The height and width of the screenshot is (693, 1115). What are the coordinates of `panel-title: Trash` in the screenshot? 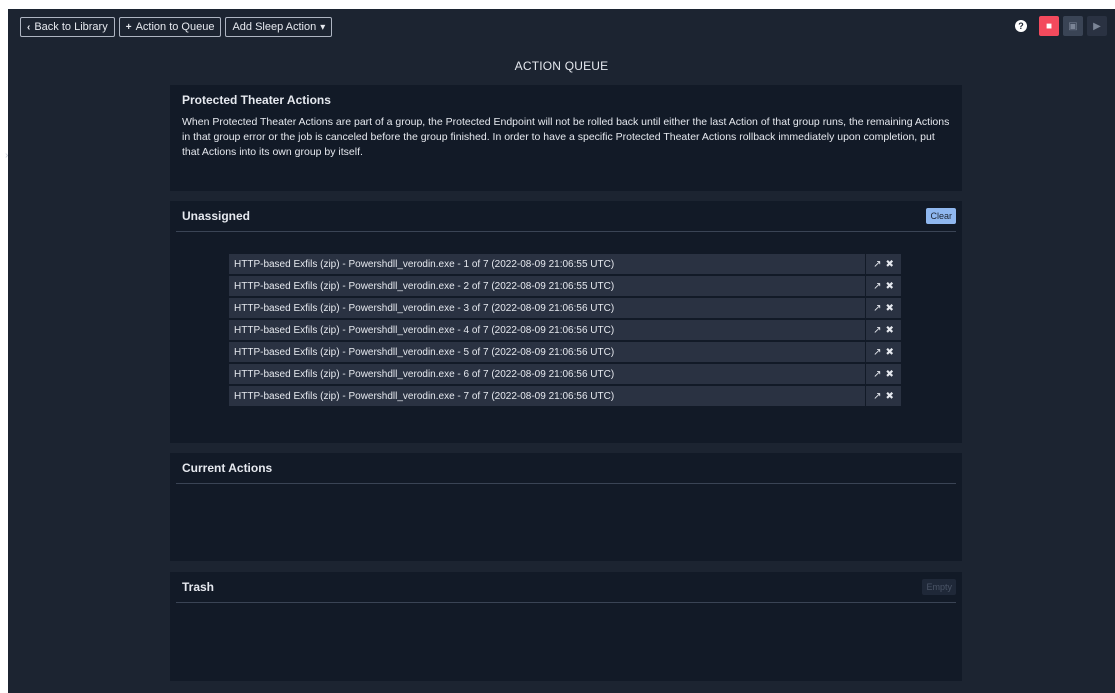 It's located at (198, 587).